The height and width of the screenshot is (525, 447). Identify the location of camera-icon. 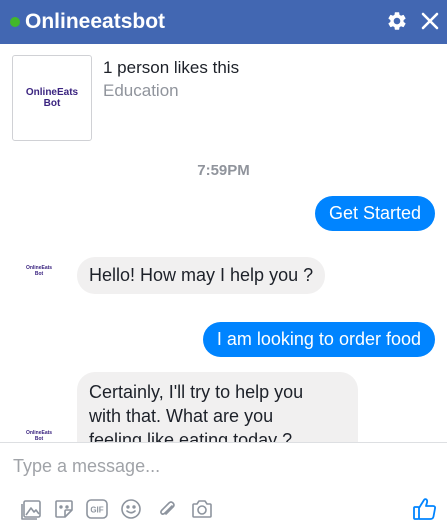
(202, 509).